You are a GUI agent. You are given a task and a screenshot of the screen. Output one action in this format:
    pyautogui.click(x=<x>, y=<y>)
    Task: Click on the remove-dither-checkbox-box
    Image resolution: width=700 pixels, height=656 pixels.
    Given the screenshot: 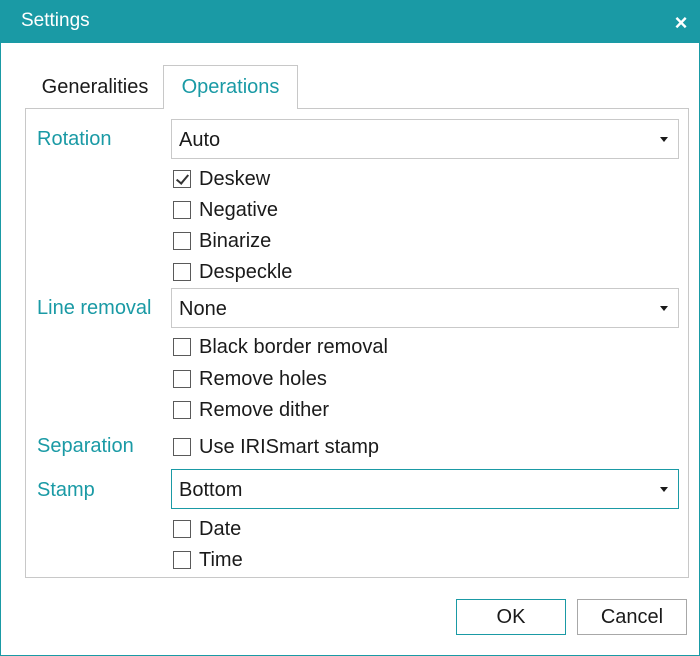 What is the action you would take?
    pyautogui.click(x=182, y=410)
    